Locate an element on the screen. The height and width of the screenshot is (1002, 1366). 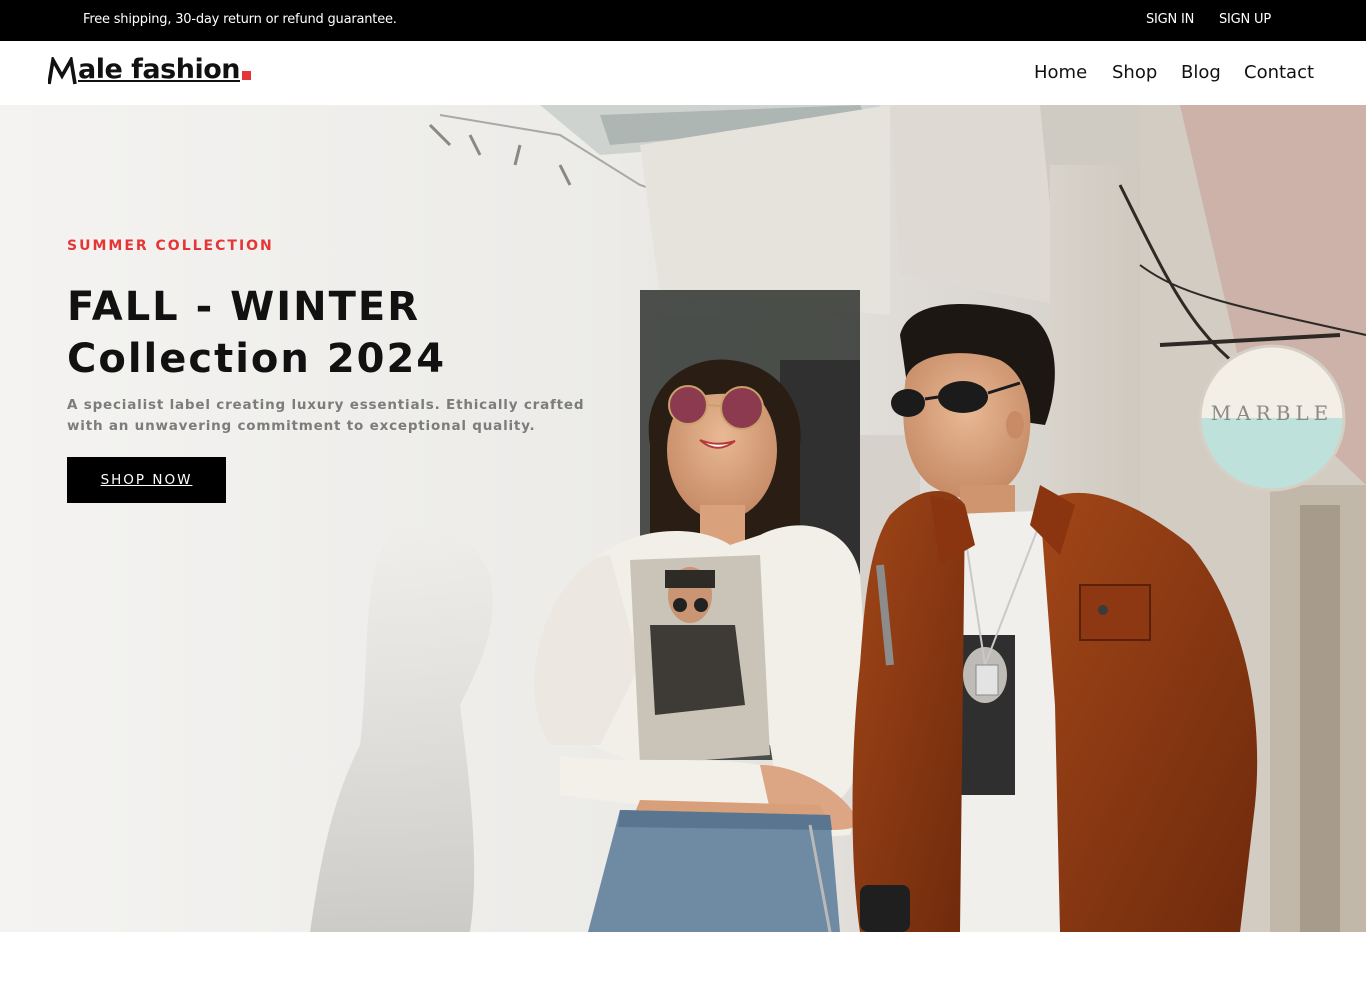
logo-text: ale fashion is located at coordinates (159, 69).